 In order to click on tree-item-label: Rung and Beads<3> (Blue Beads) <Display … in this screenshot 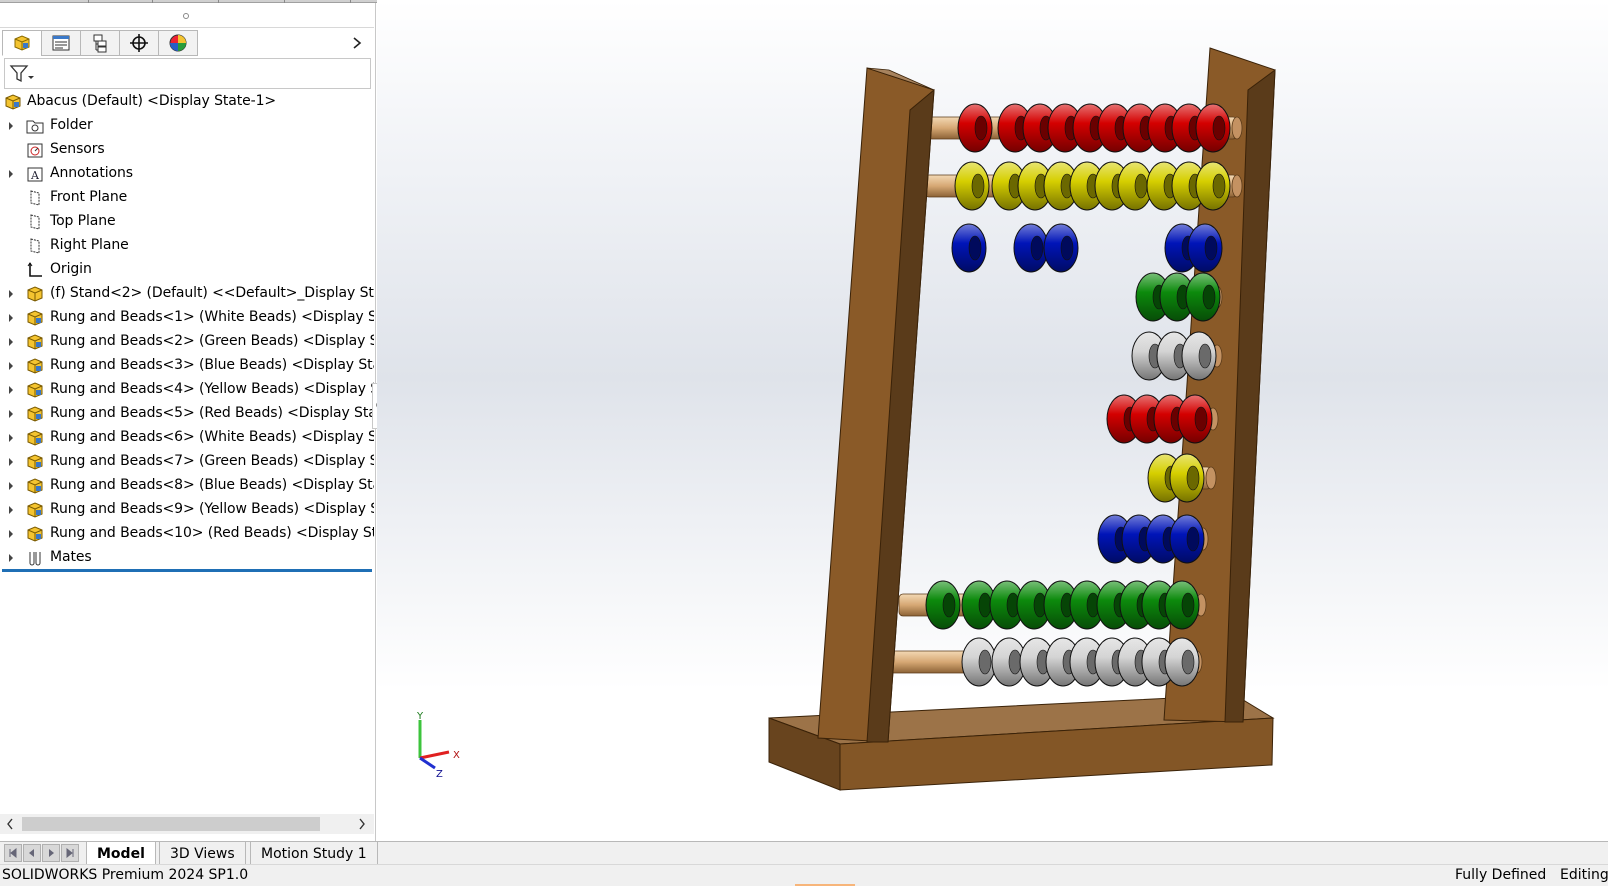, I will do `click(212, 365)`.